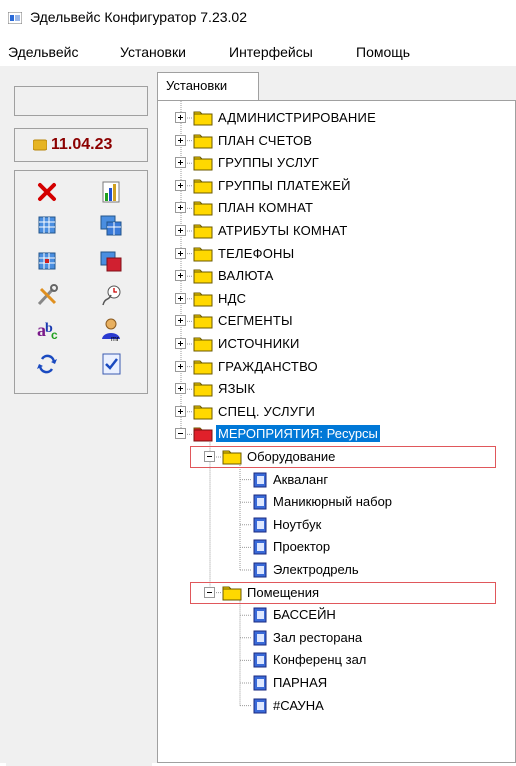 The height and width of the screenshot is (766, 516). What do you see at coordinates (298, 705) in the screenshot?
I see `tree-leaf: #САУНА` at bounding box center [298, 705].